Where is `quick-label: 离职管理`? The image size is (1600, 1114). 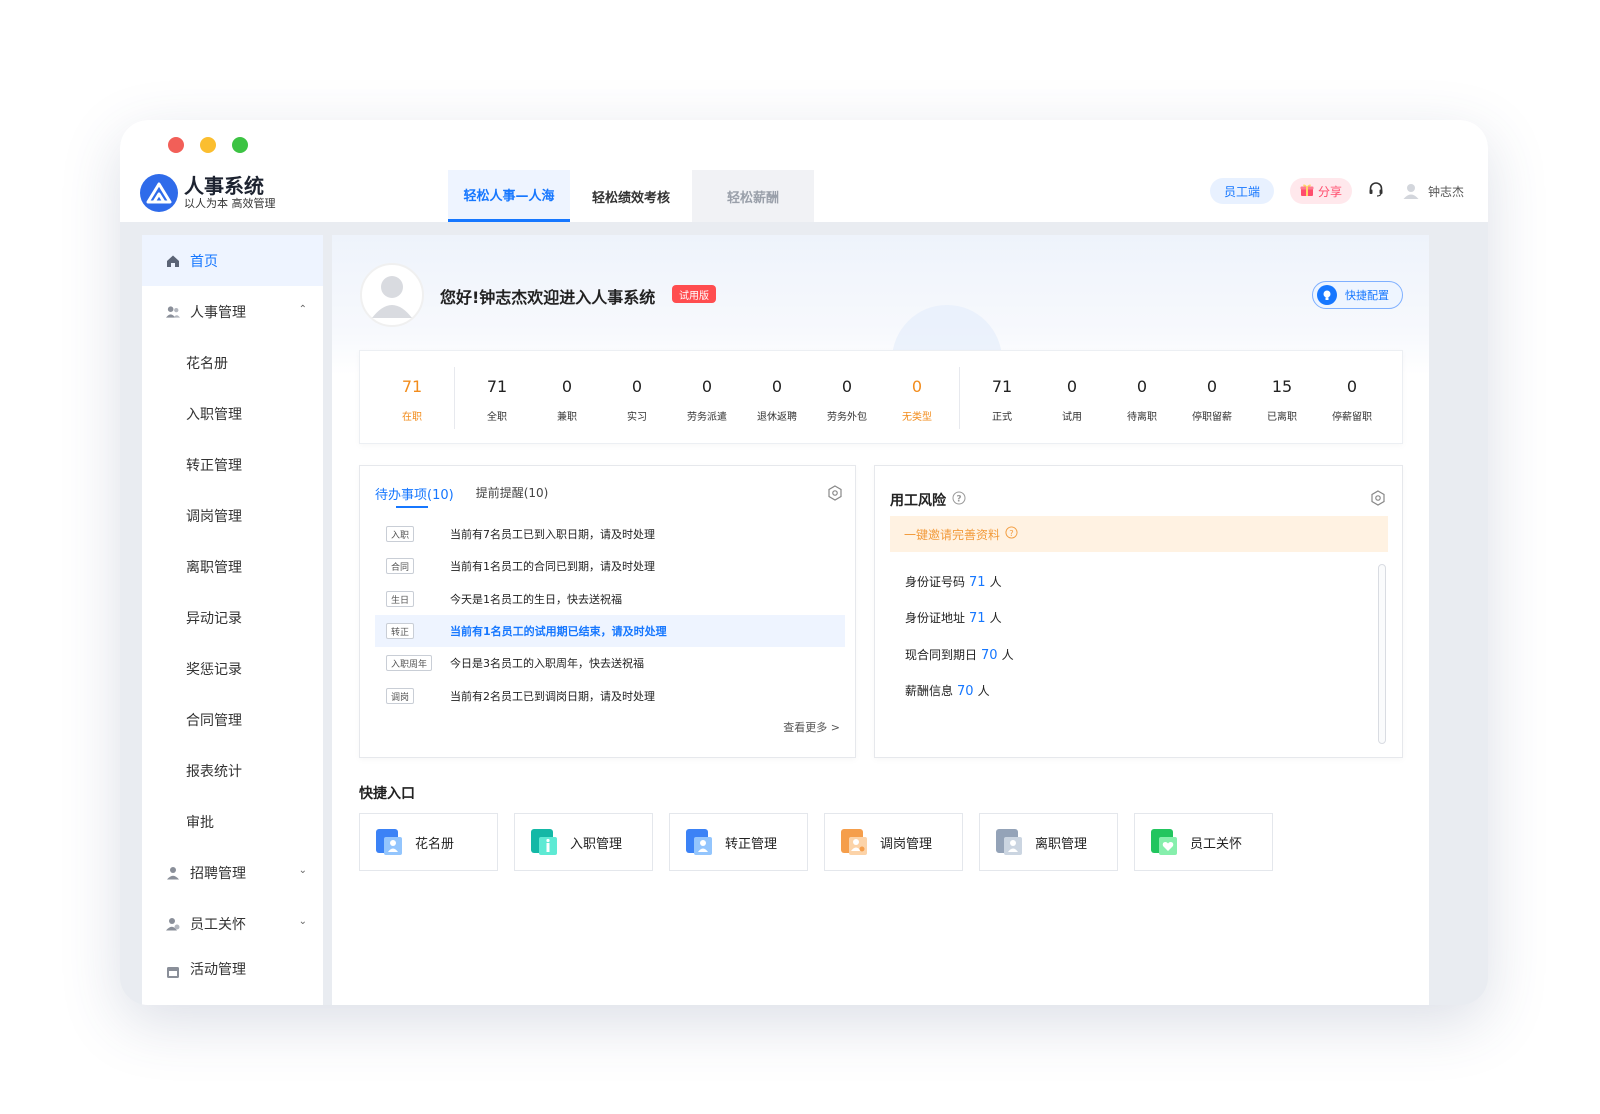
quick-label: 离职管理 is located at coordinates (1061, 844).